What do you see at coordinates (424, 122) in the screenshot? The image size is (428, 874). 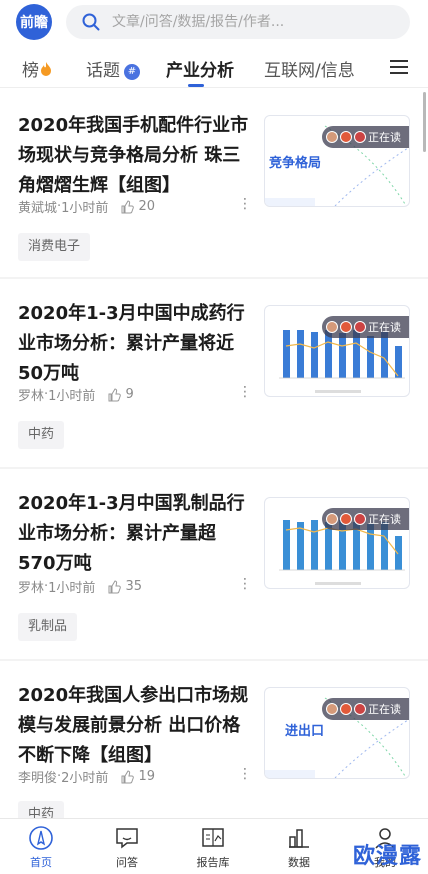 I see `scrollbar` at bounding box center [424, 122].